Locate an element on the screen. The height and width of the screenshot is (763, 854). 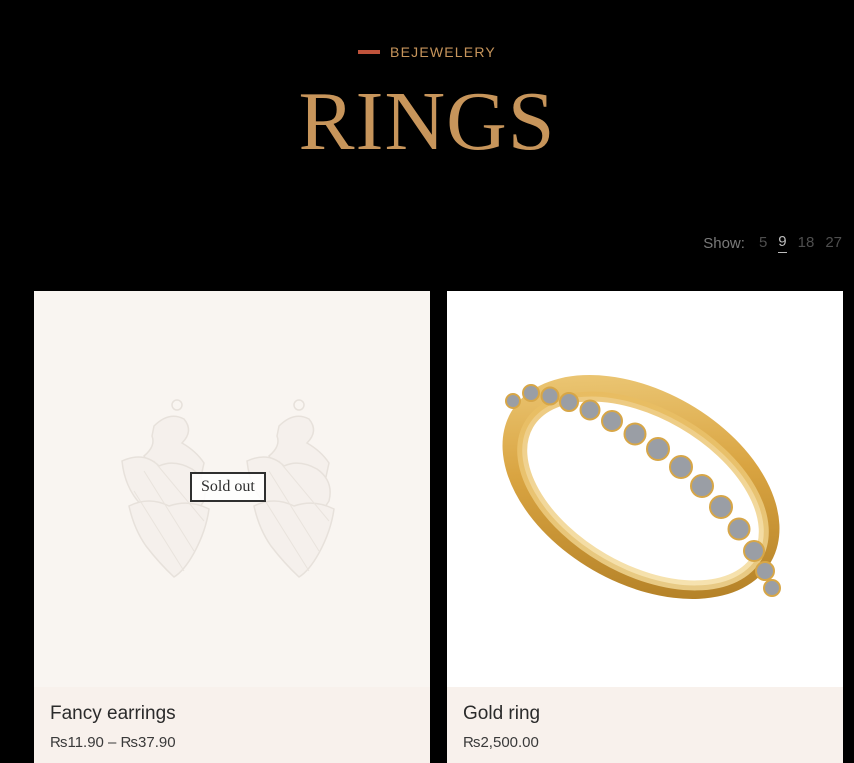
breadcrumb: BEJEWELERY is located at coordinates (427, 52).